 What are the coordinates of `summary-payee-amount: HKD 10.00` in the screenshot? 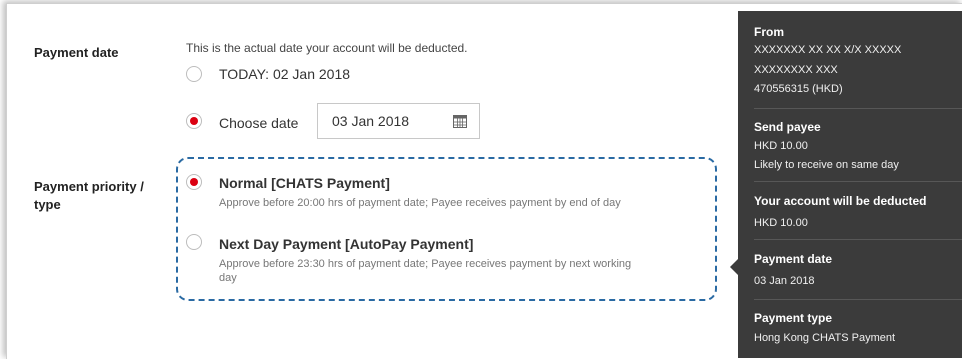 It's located at (781, 146).